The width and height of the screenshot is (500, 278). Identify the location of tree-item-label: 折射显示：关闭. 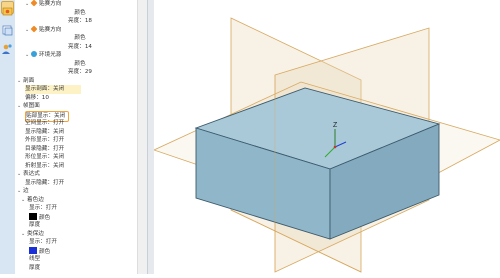
(45, 165).